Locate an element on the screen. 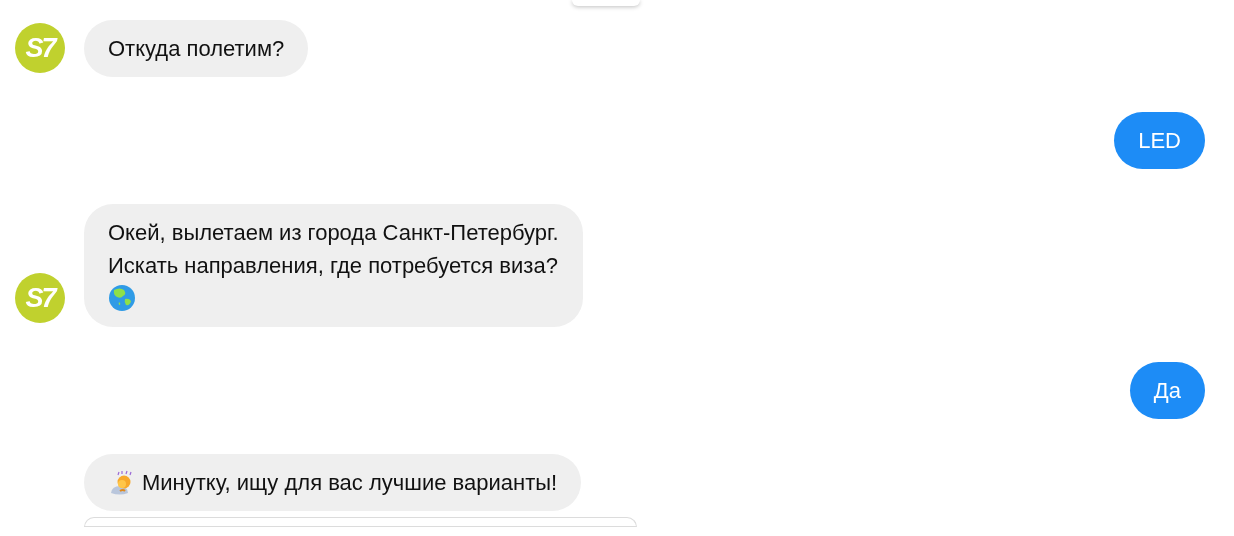  message-text: Минутку, ищу для вас лучшие варианты! is located at coordinates (350, 483).